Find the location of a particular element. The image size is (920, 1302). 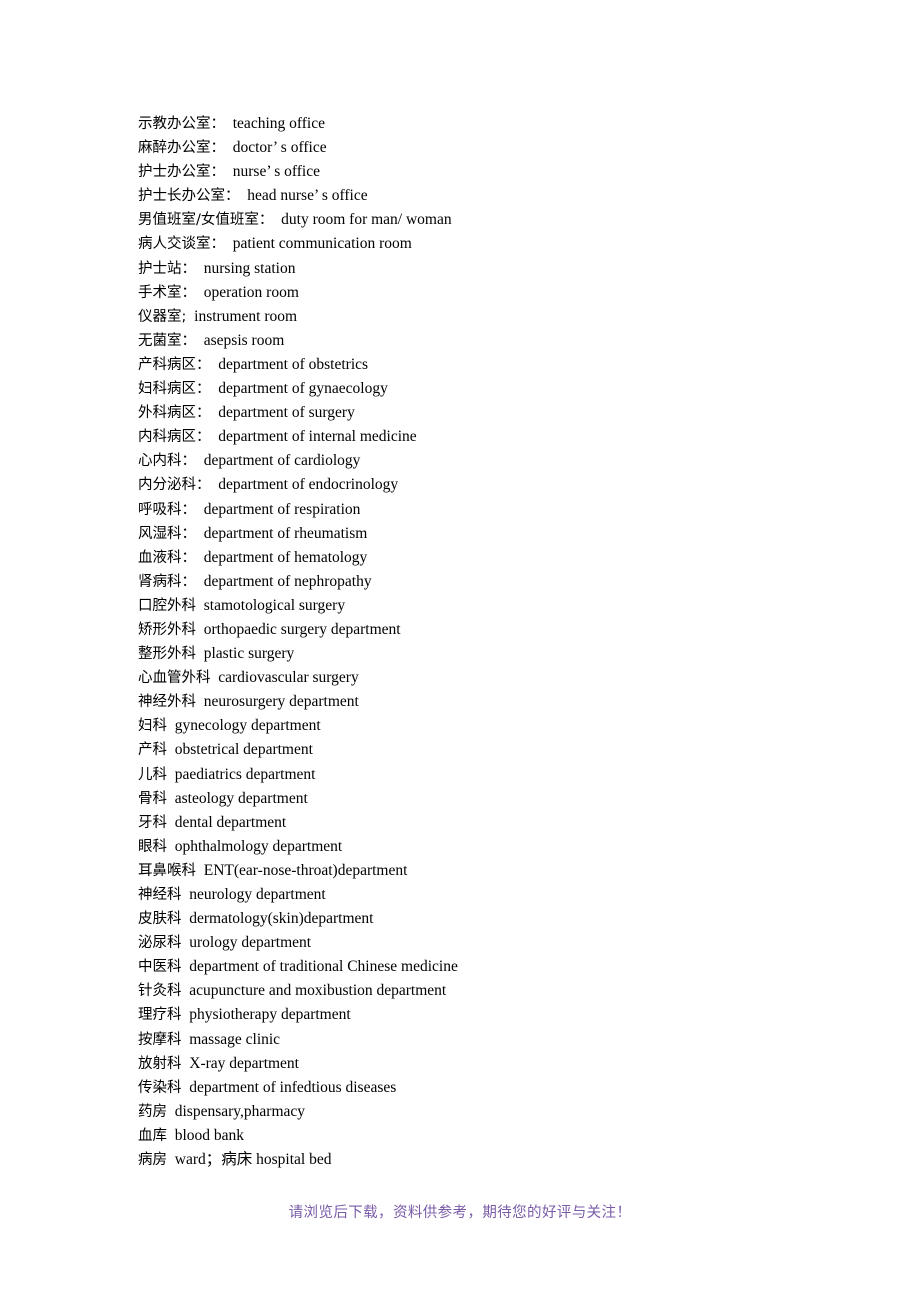

glossary-translation: acupuncture and moxibustion department is located at coordinates (318, 991).